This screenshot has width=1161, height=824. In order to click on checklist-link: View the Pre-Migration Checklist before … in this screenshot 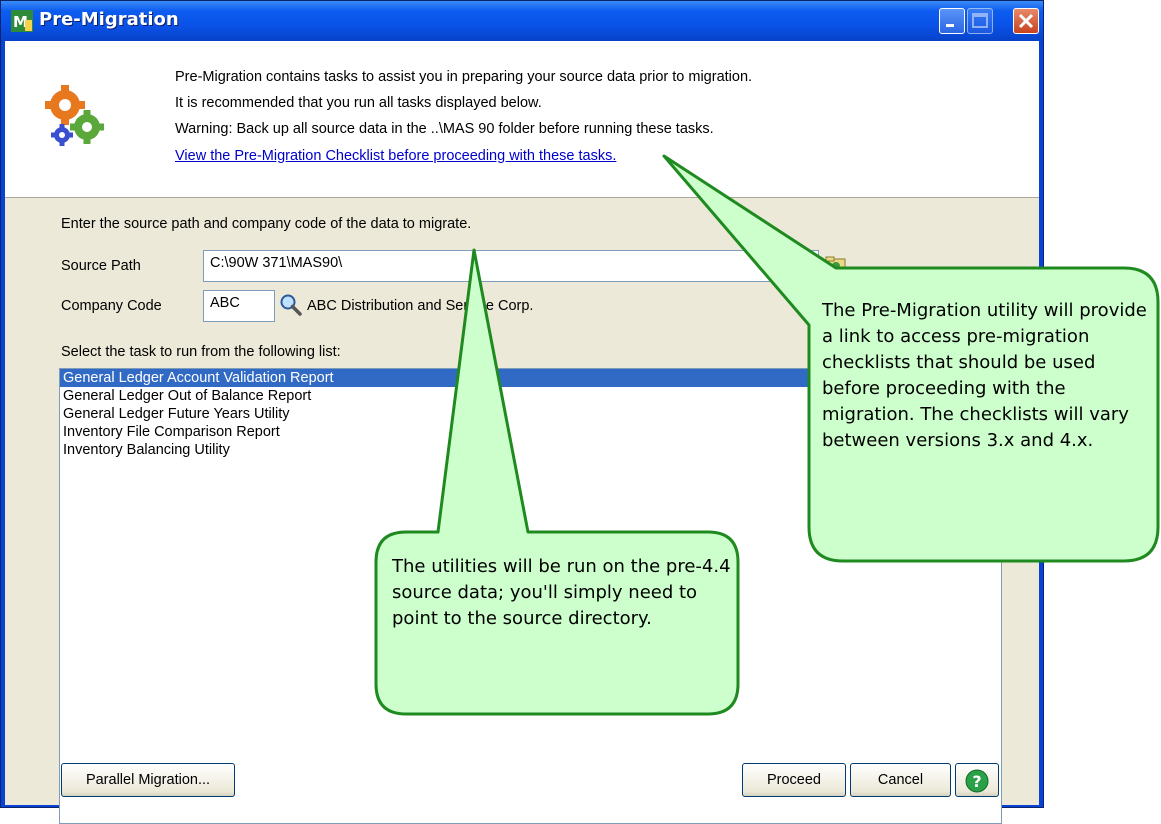, I will do `click(395, 156)`.